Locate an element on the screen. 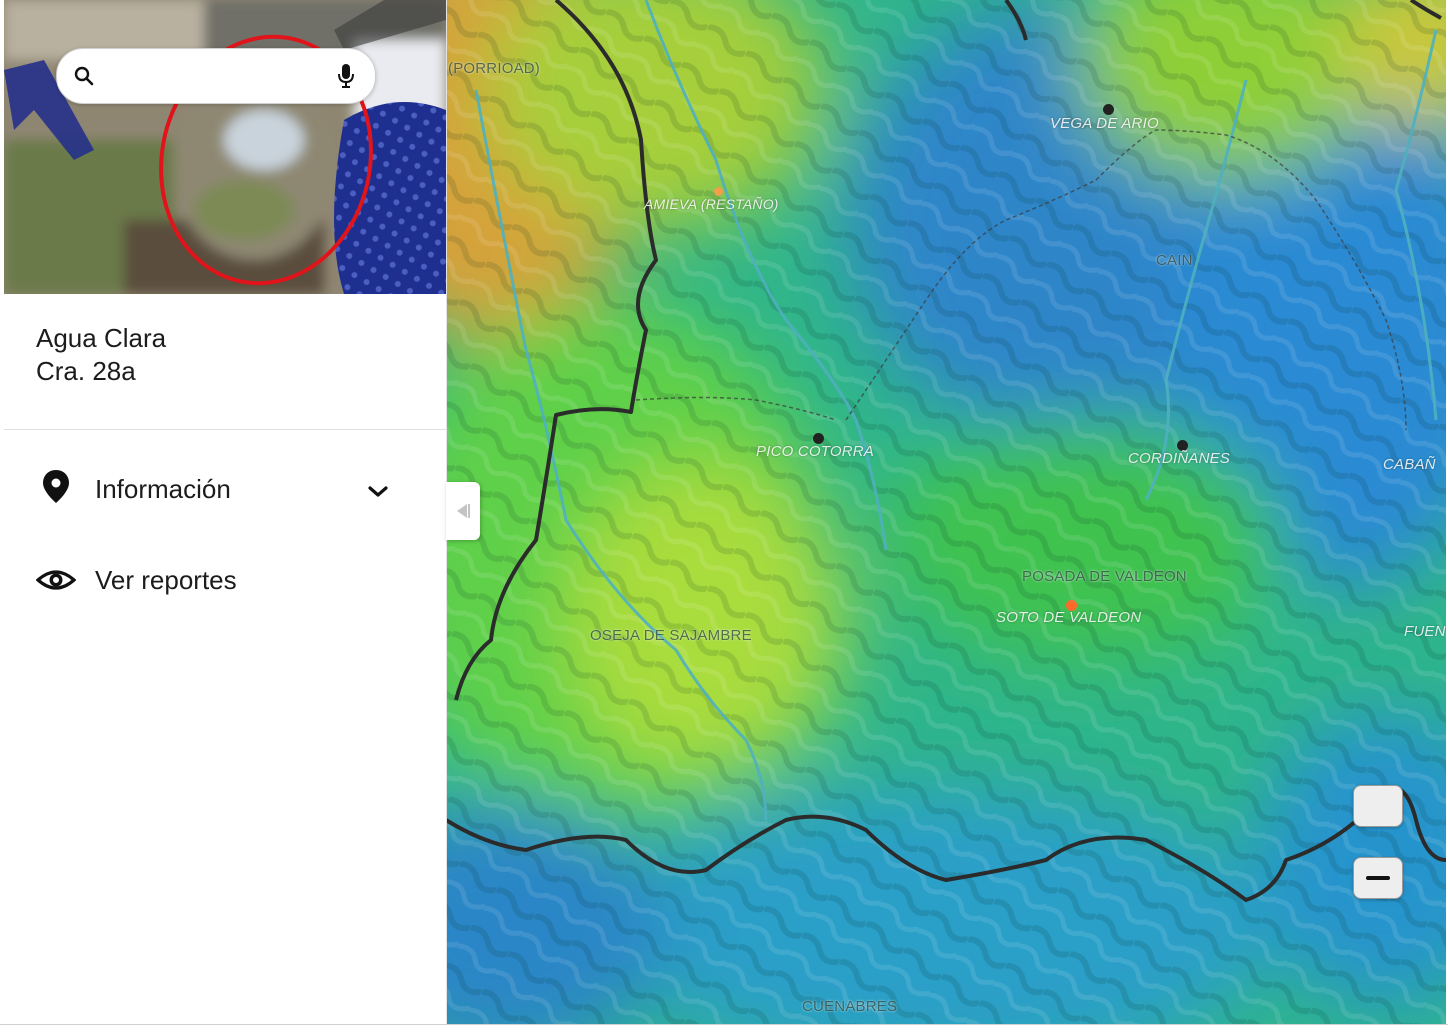  search-icon is located at coordinates (84, 76).